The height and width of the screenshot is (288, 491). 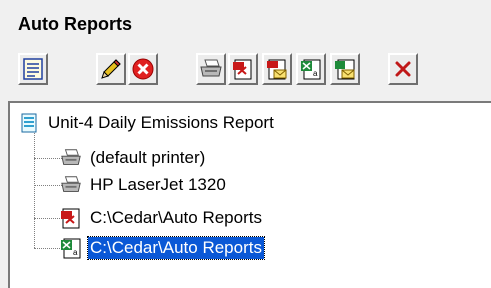 I want to click on pdf-email-icon, so click(x=277, y=69).